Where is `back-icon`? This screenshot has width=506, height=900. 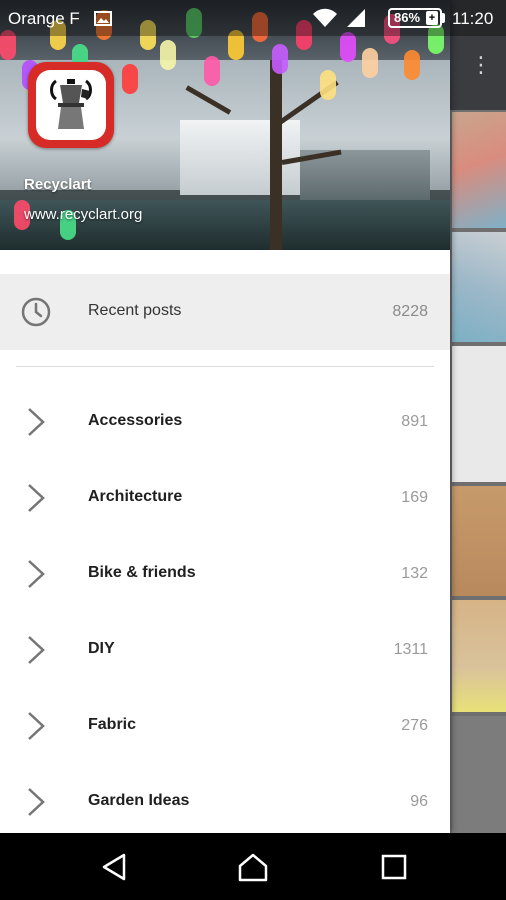 back-icon is located at coordinates (114, 867).